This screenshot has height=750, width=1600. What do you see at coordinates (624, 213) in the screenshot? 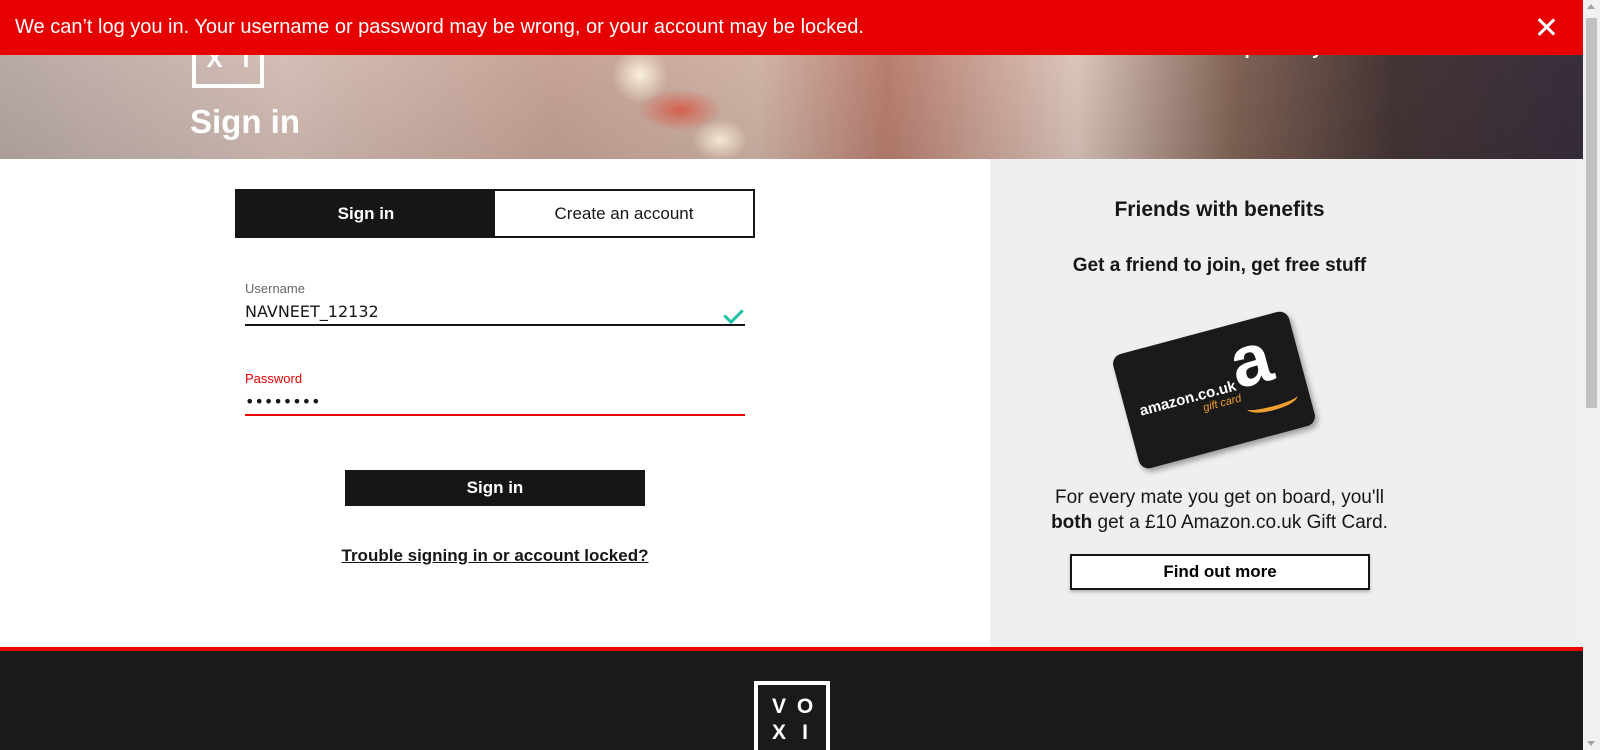
I see `tab-create-account: Create an account` at bounding box center [624, 213].